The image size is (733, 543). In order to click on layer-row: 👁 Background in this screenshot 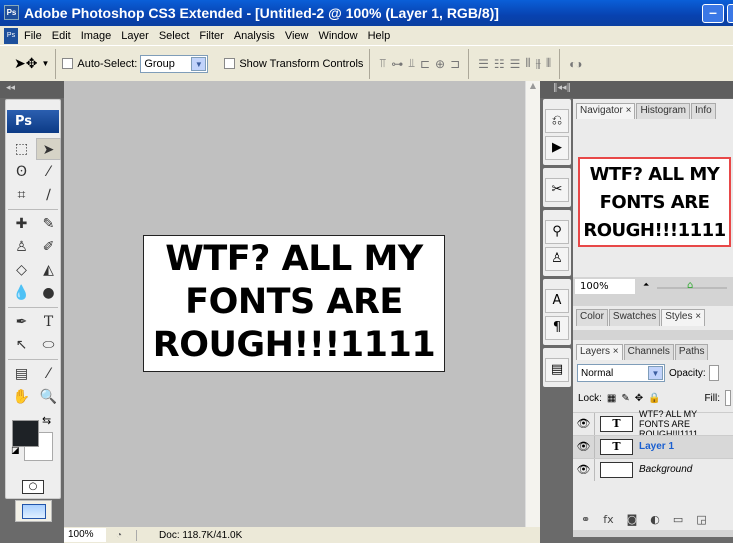, I will do `click(653, 469)`.